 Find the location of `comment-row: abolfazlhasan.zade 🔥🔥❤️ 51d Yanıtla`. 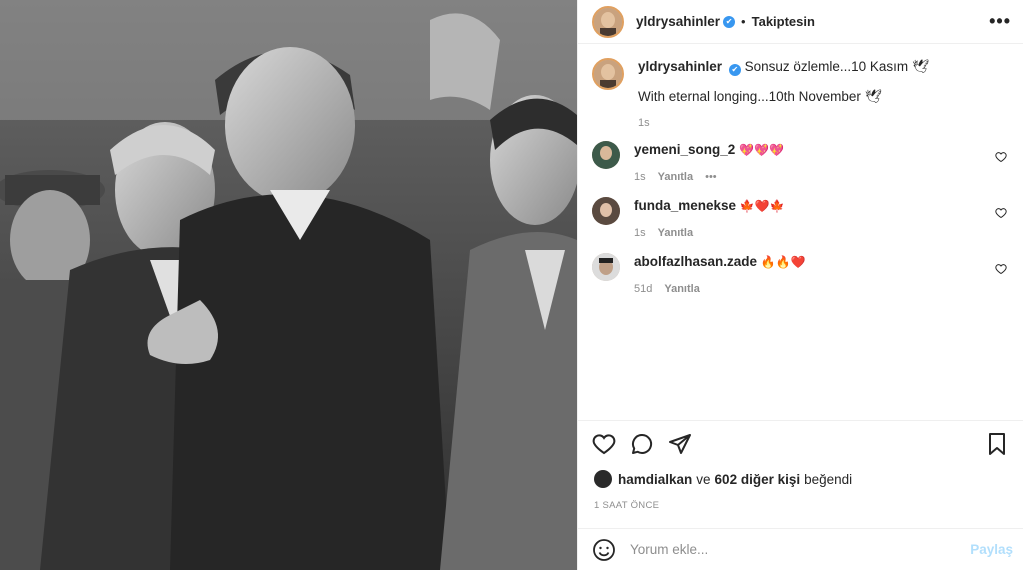

comment-row: abolfazlhasan.zade 🔥🔥❤️ 51d Yanıtla is located at coordinates (800, 274).